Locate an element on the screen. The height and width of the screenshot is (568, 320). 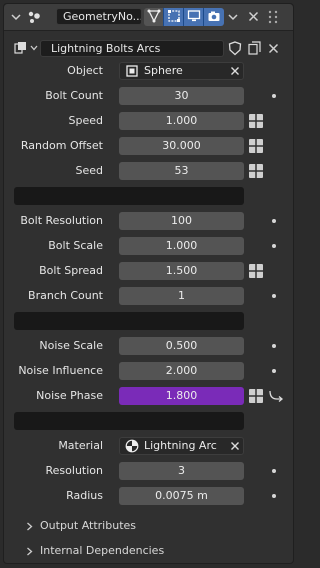
node-tree-icon is located at coordinates (21, 48).